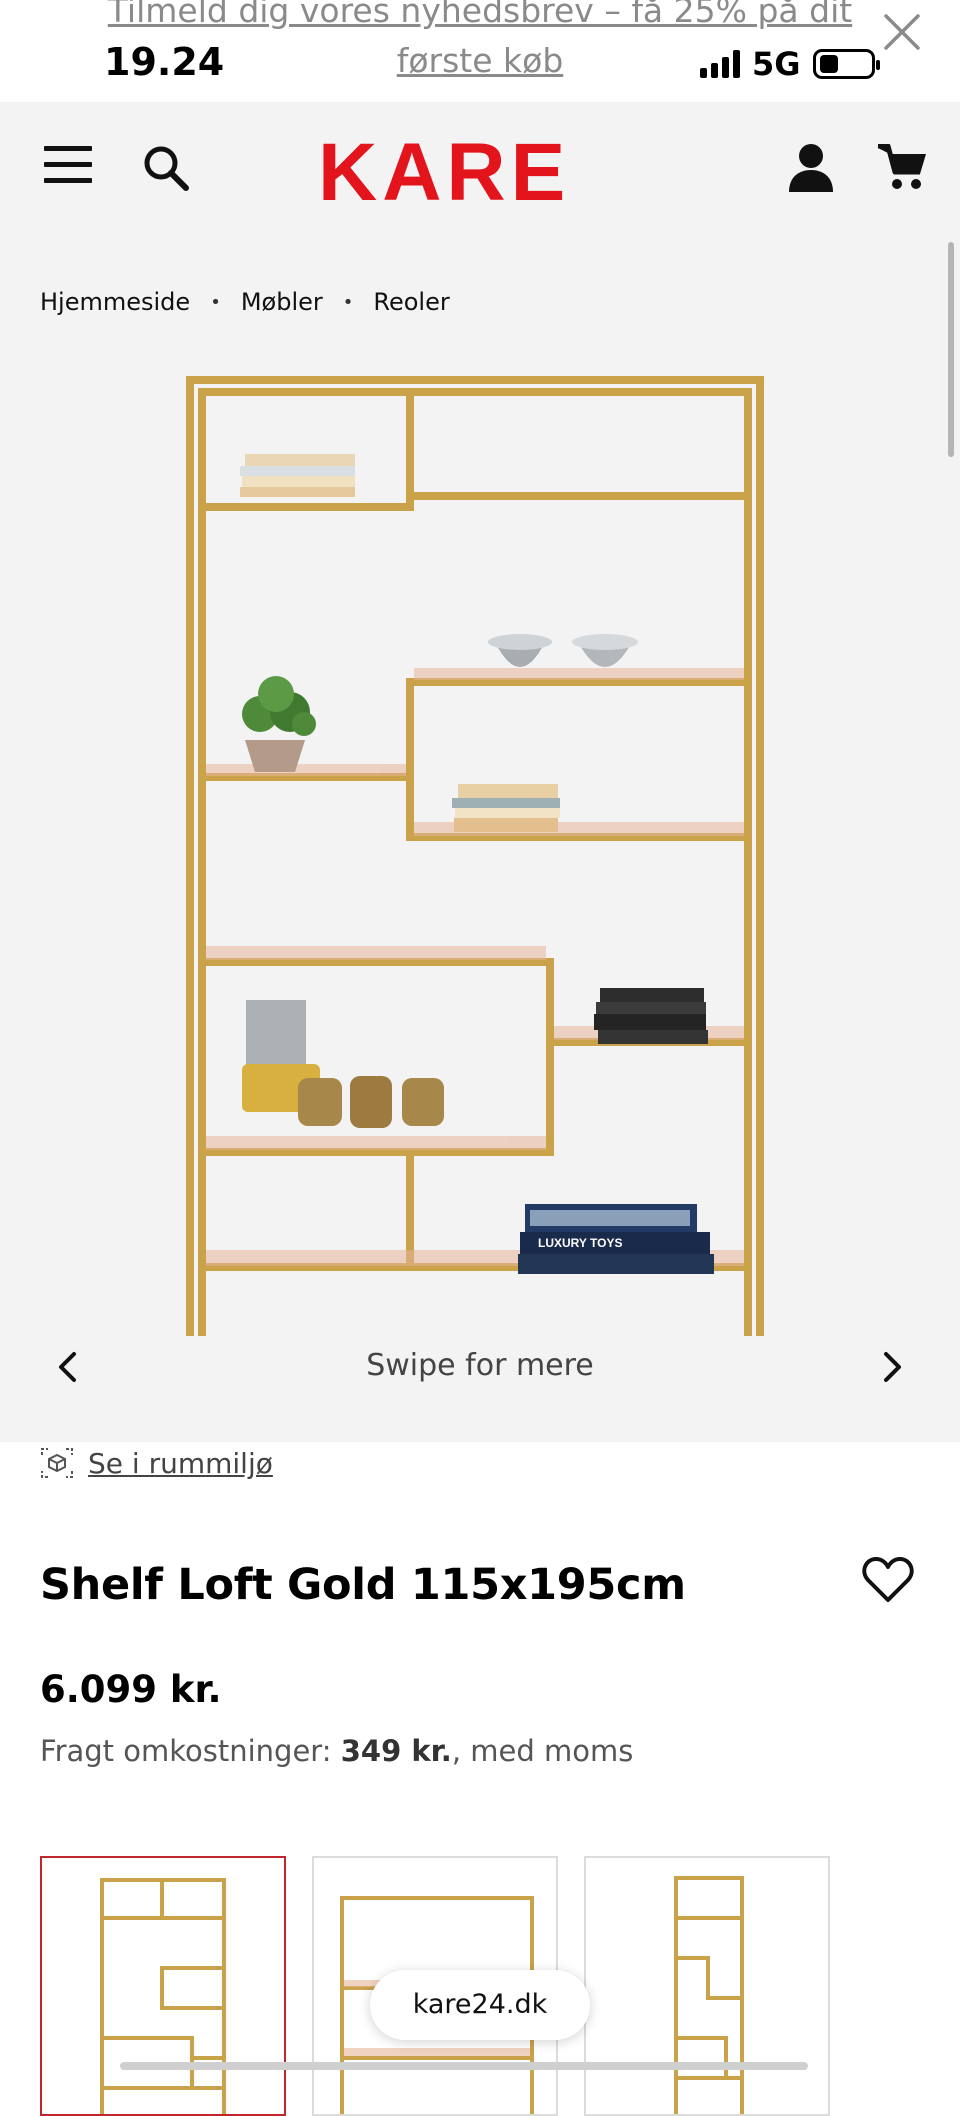 The width and height of the screenshot is (960, 2116). What do you see at coordinates (115, 302) in the screenshot?
I see `breadcrumb-home: Hjemmeside` at bounding box center [115, 302].